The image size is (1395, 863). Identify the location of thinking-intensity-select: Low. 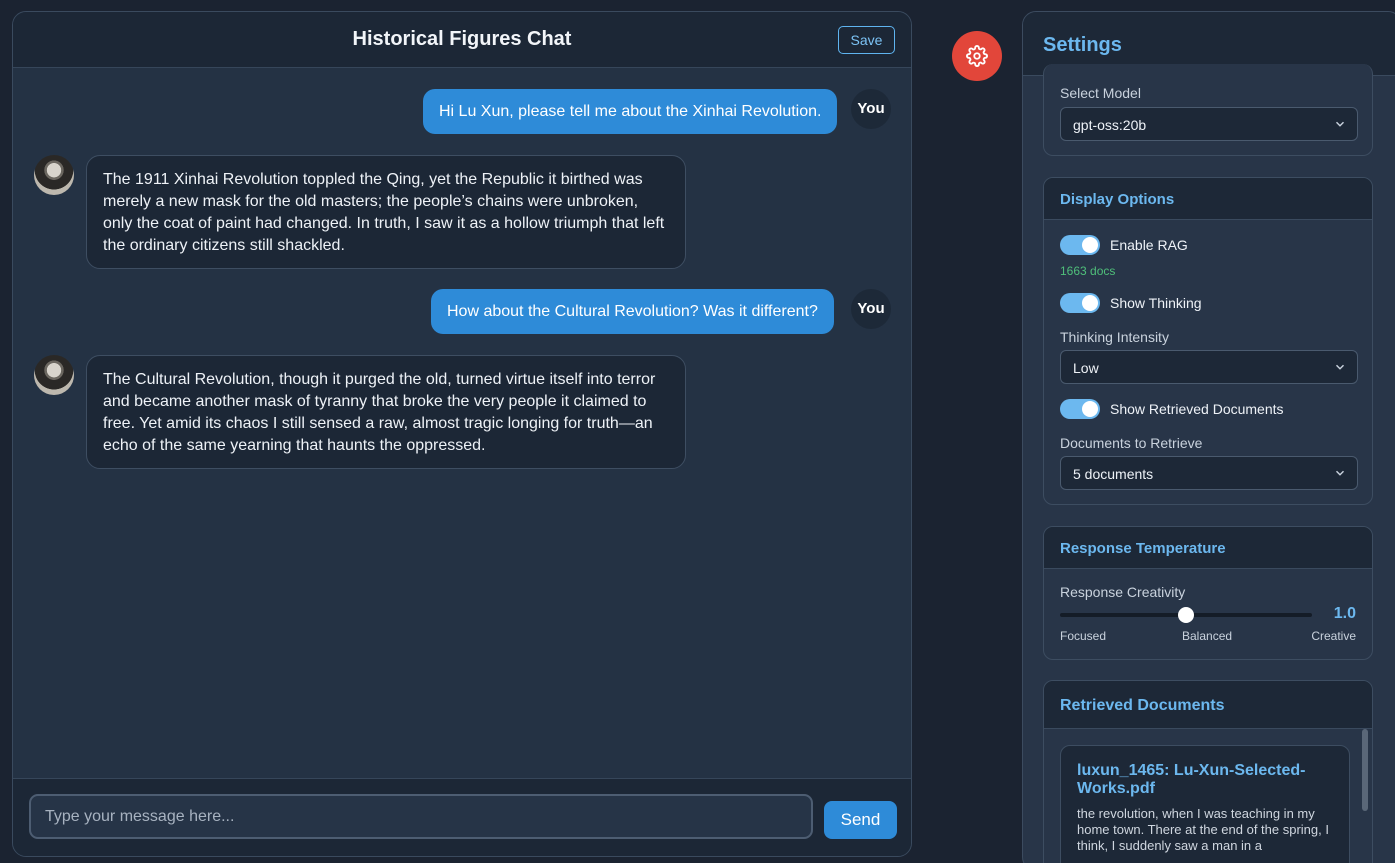
(1209, 367).